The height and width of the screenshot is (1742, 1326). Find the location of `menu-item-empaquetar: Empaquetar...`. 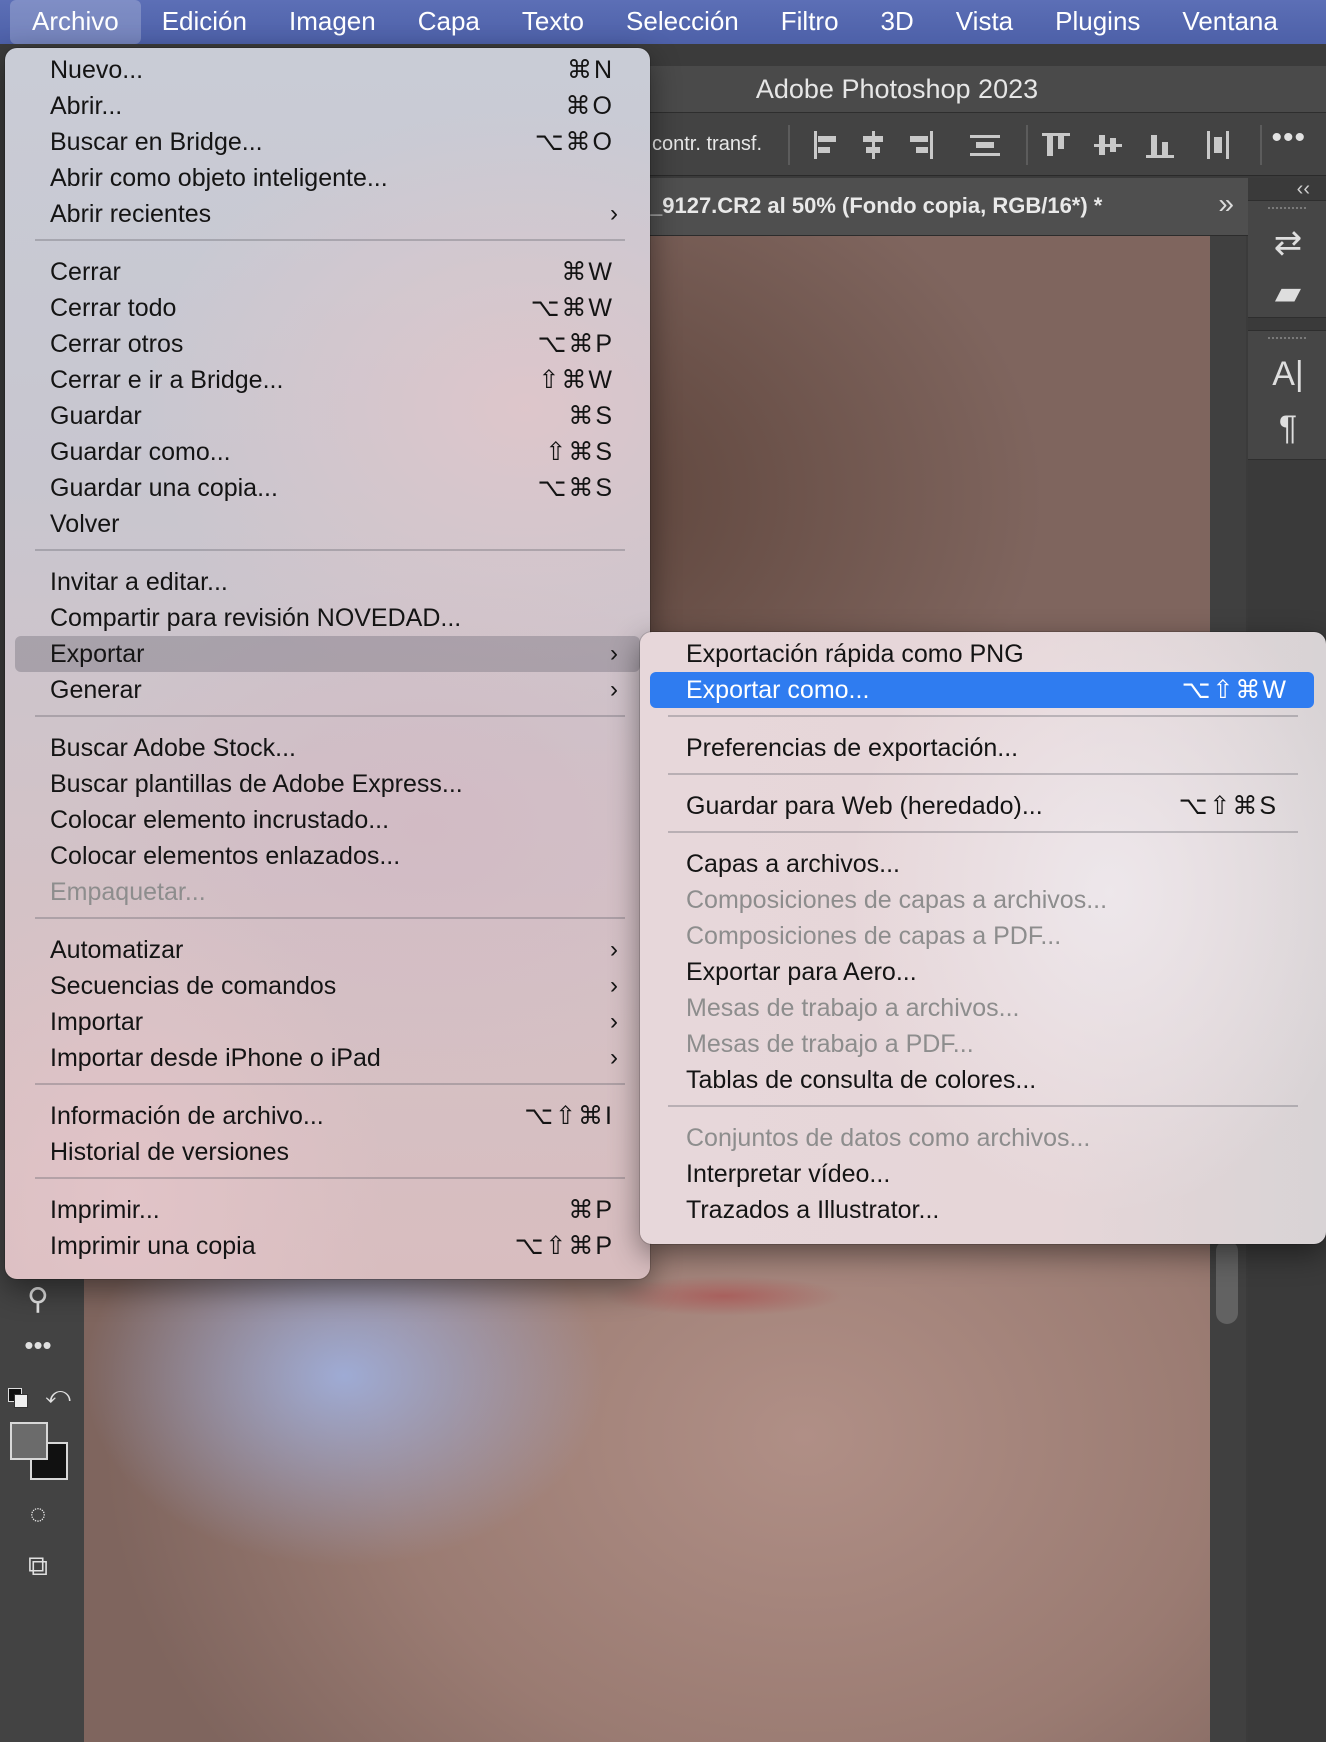

menu-item-empaquetar: Empaquetar... is located at coordinates (327, 892).